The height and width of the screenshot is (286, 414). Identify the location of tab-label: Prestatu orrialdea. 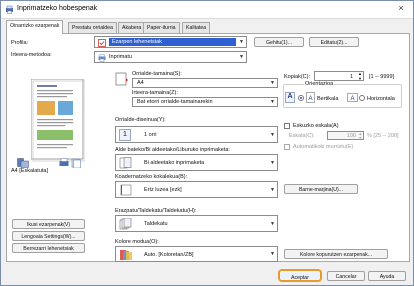
(92, 28).